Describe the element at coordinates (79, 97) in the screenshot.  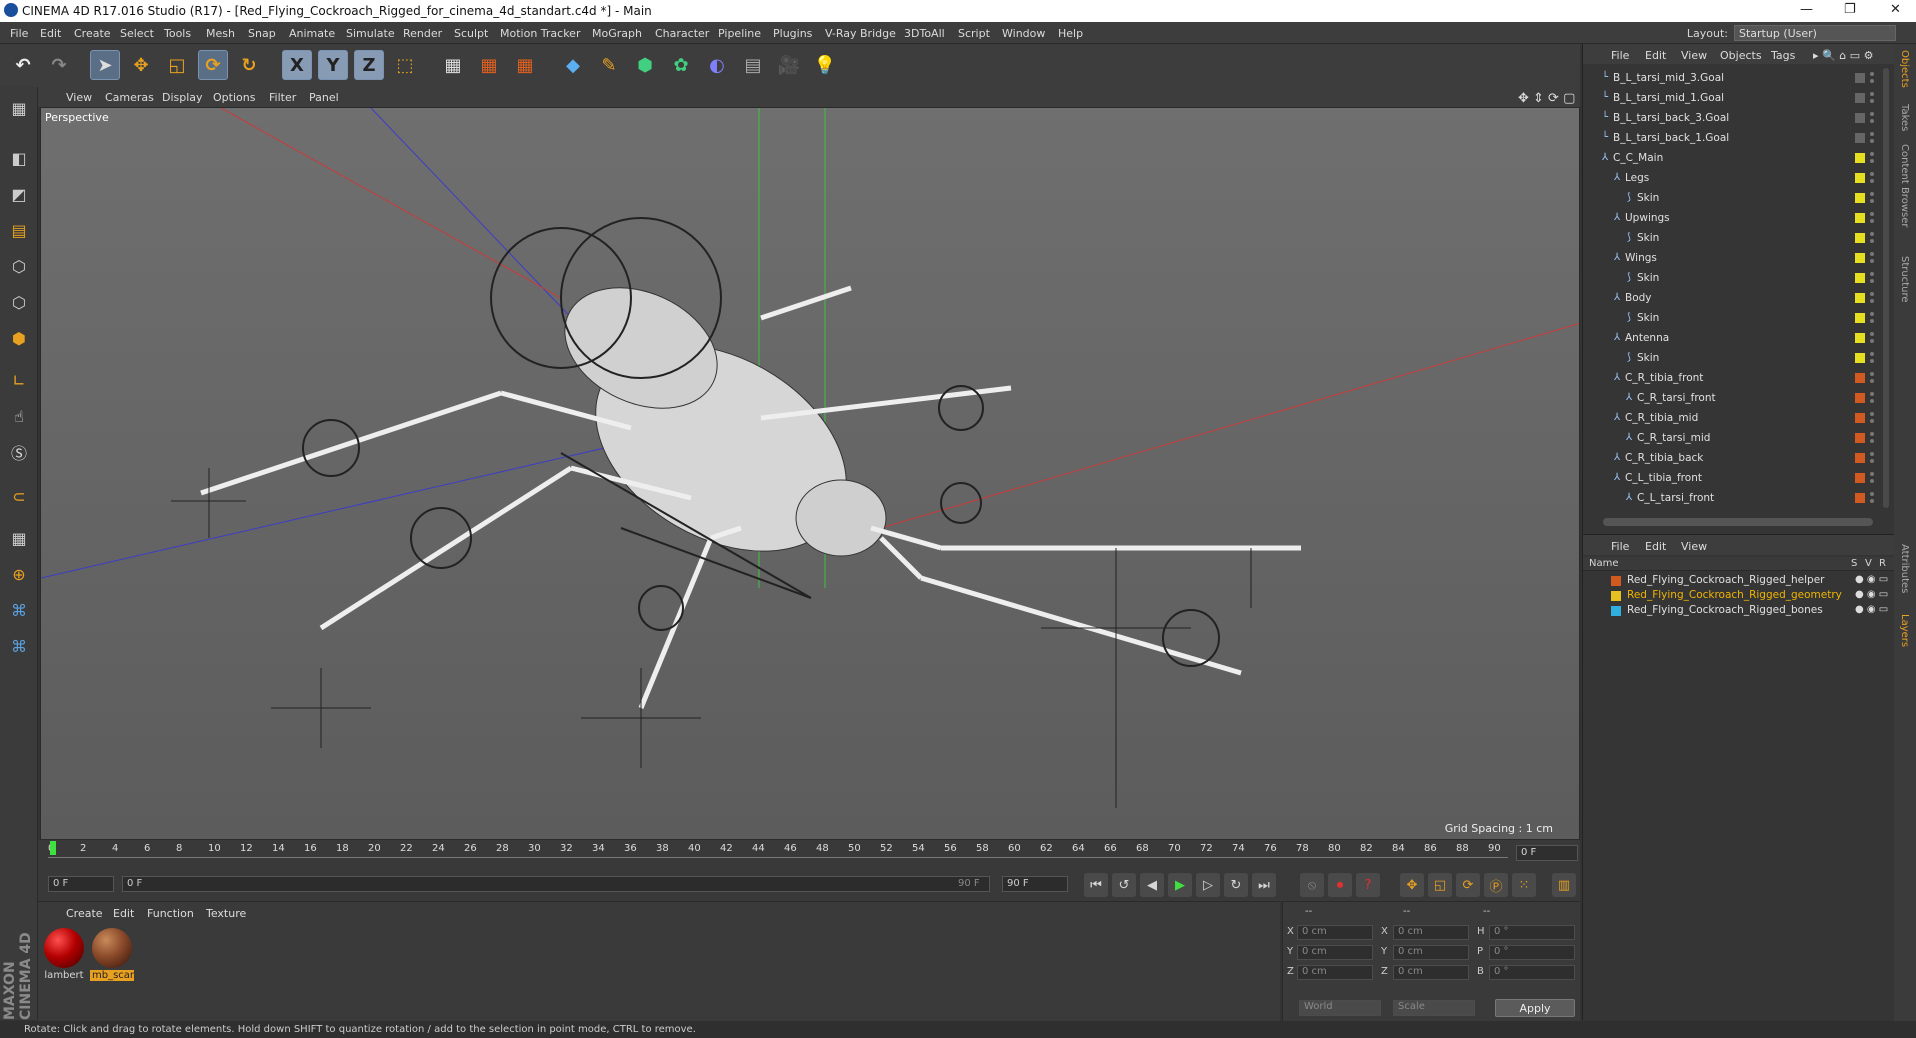
I see `vp-menu-view: View` at that location.